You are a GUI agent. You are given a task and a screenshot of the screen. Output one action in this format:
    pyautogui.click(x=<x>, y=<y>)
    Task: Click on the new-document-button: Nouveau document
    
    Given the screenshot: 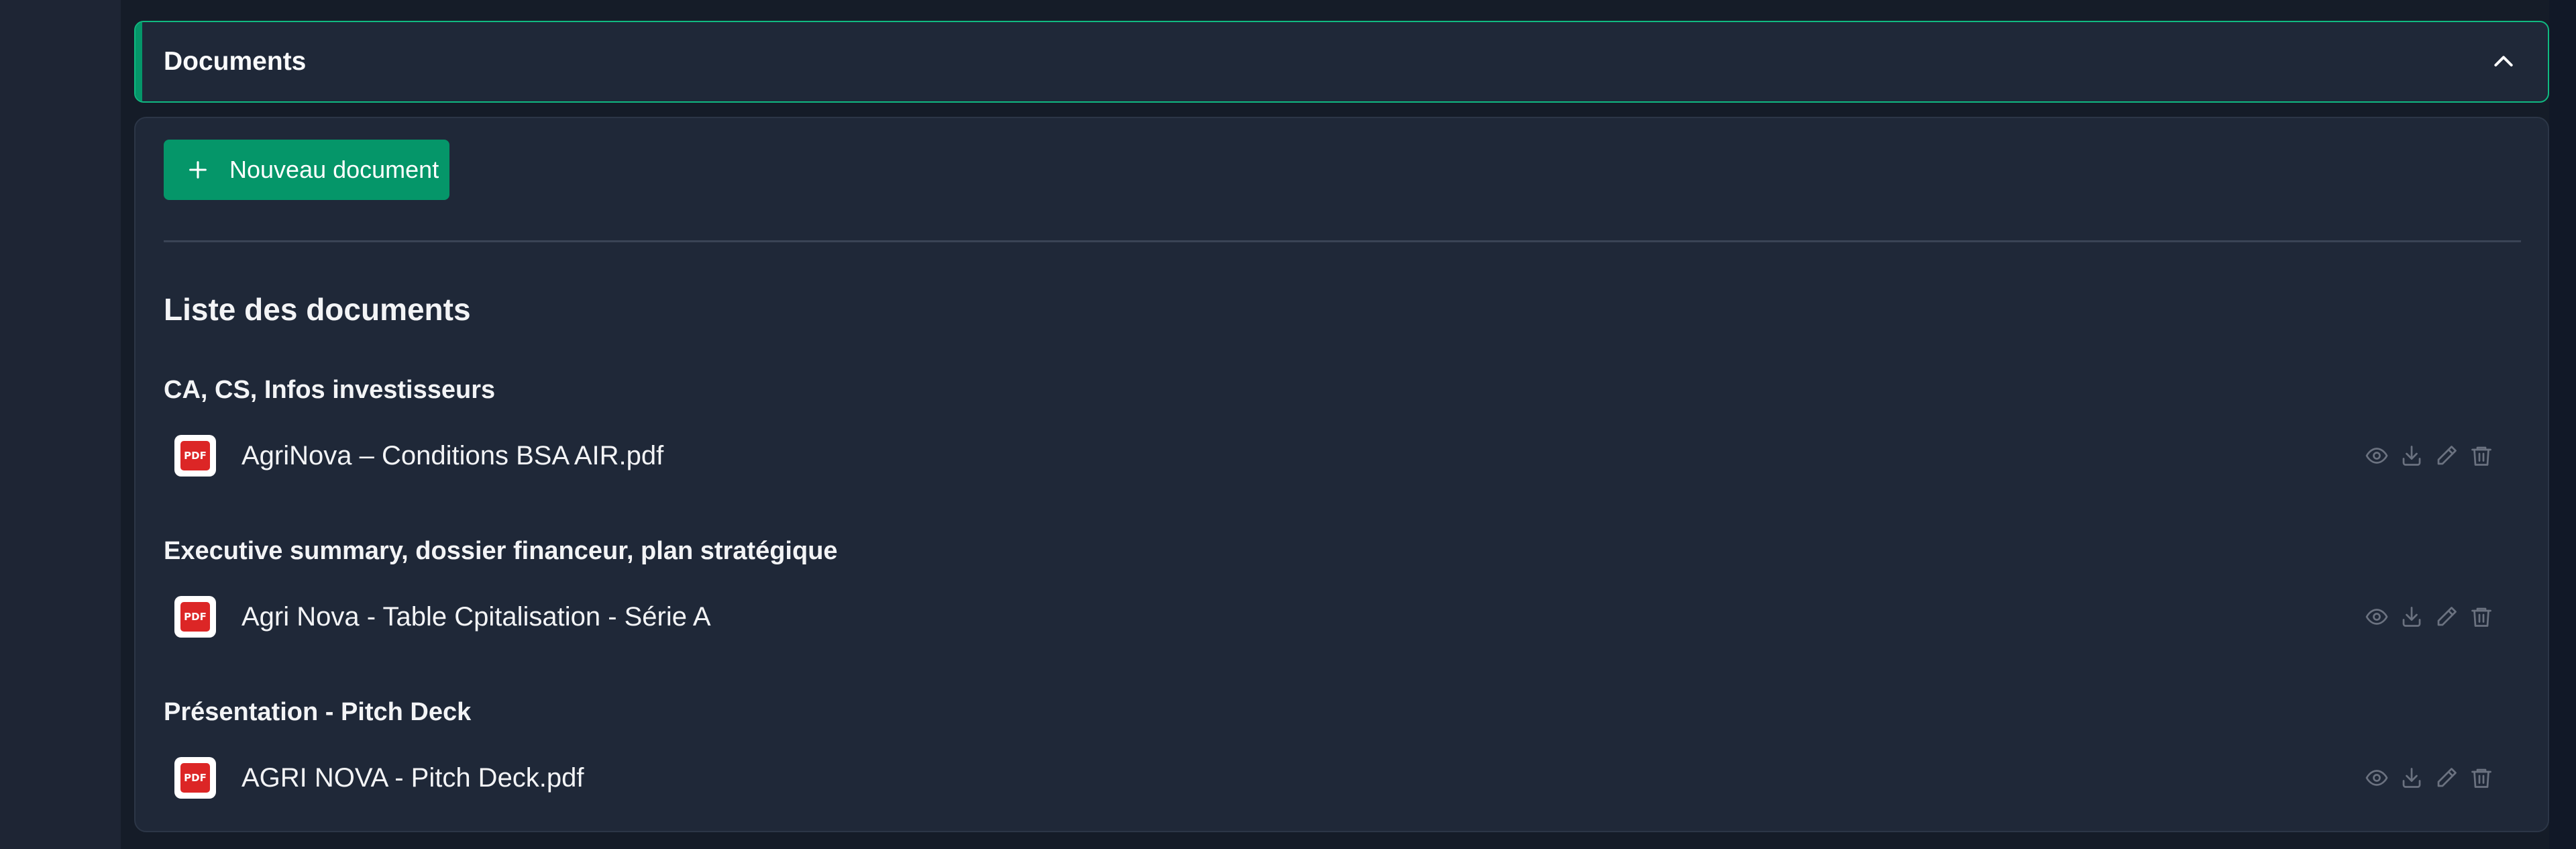 What is the action you would take?
    pyautogui.click(x=306, y=170)
    